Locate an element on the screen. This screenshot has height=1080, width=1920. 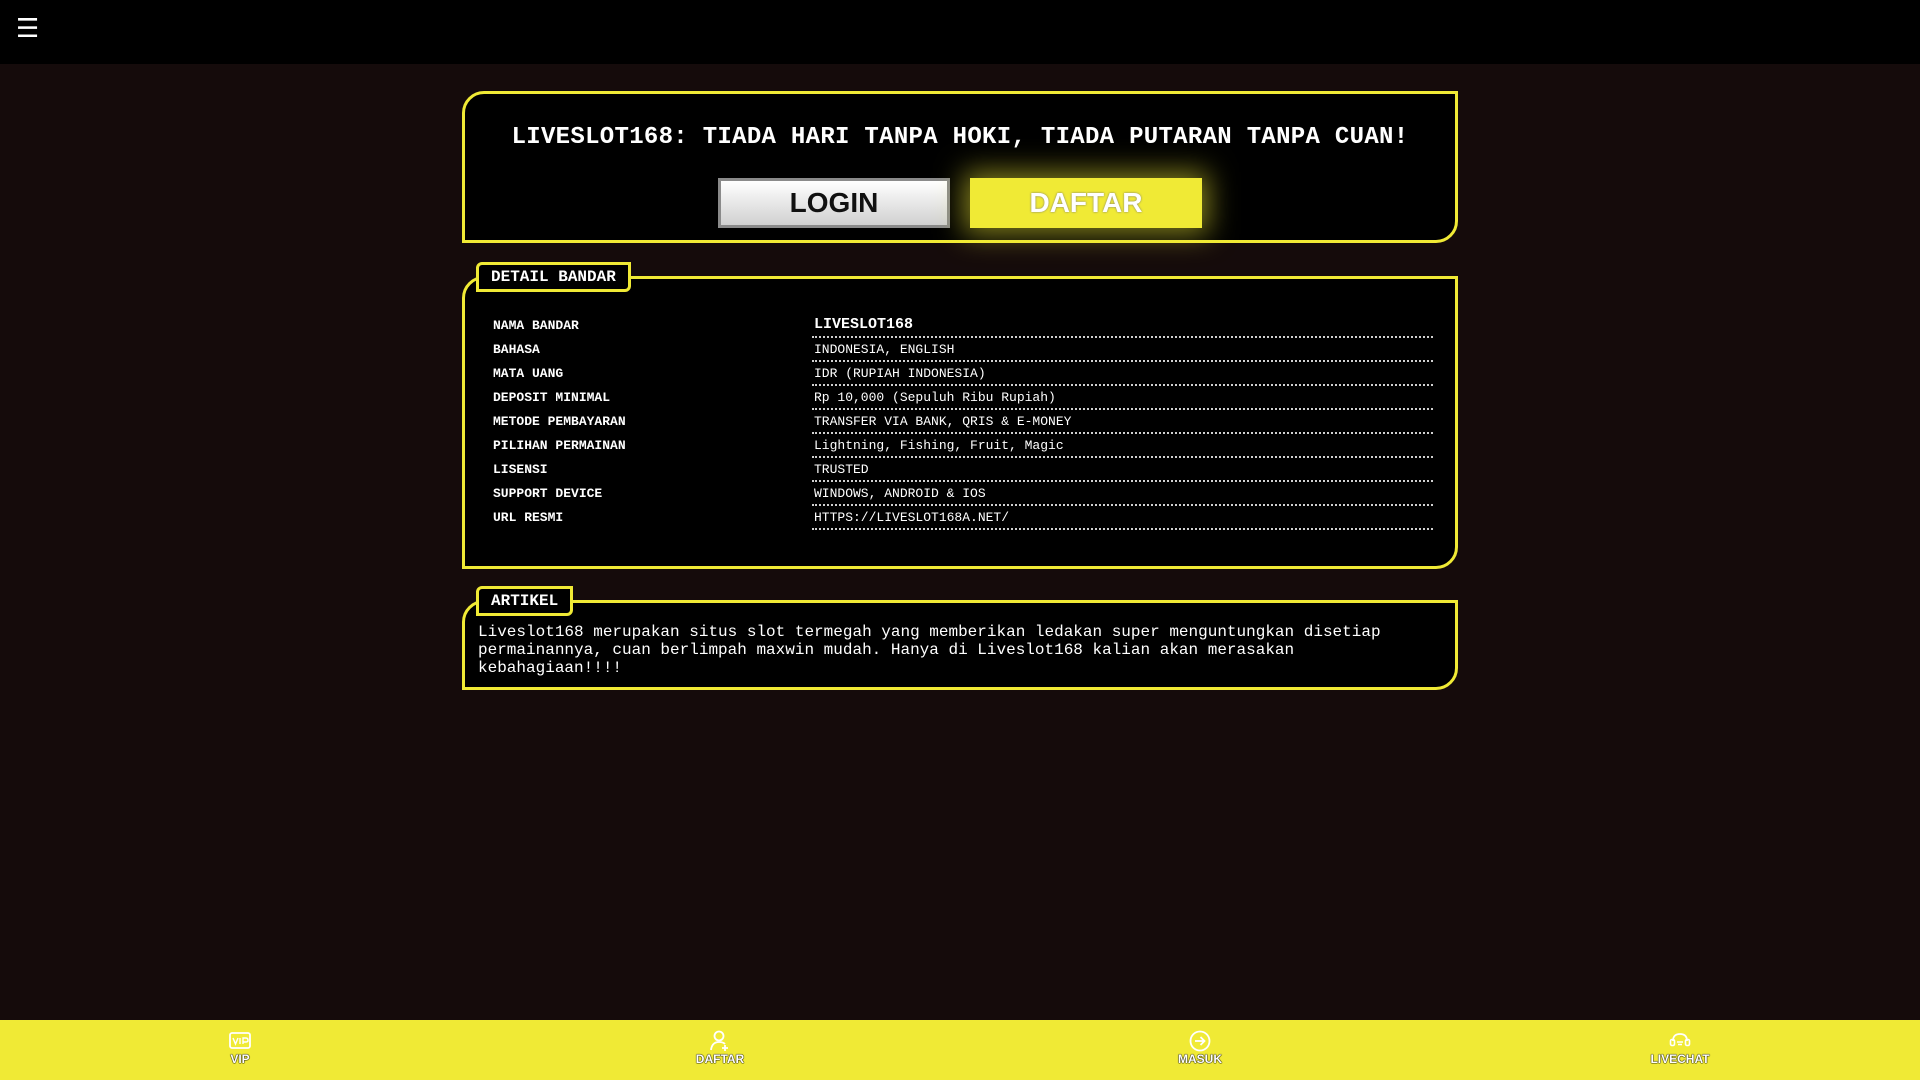
nav-masuk: MASUK is located at coordinates (1200, 1052).